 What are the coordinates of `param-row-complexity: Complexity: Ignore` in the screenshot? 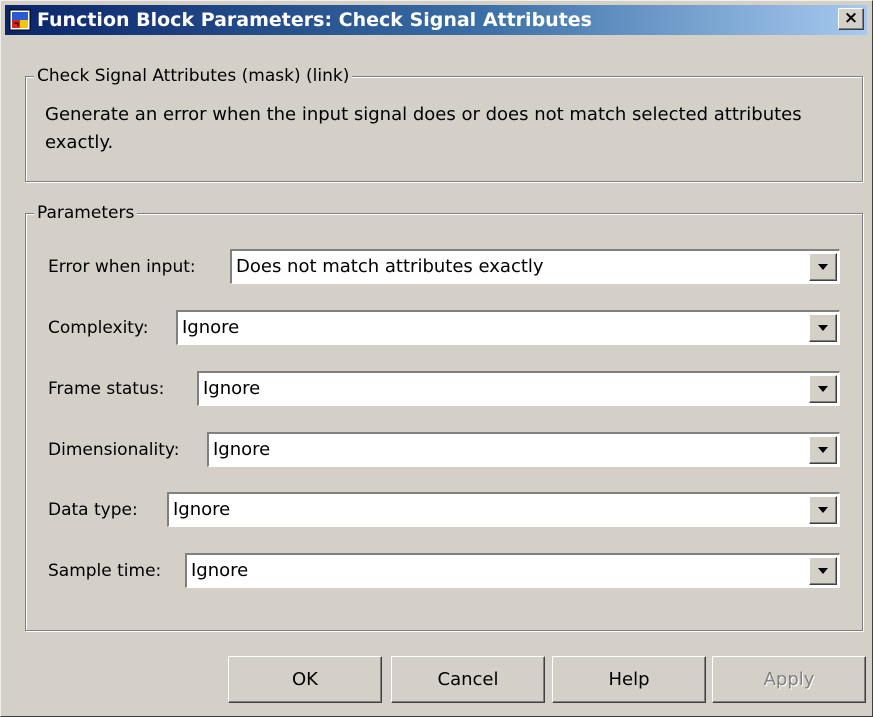 It's located at (444, 327).